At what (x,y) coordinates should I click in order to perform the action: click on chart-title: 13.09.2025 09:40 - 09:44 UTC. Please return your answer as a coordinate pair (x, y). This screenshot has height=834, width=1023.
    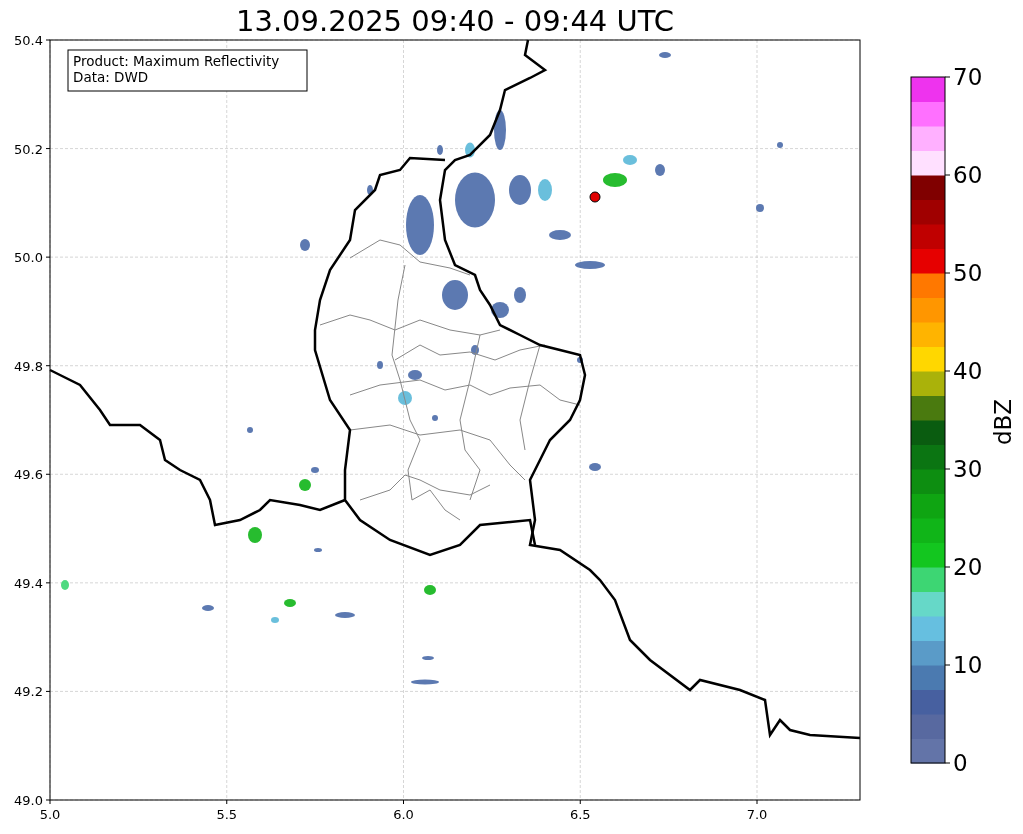
    Looking at the image, I should click on (455, 21).